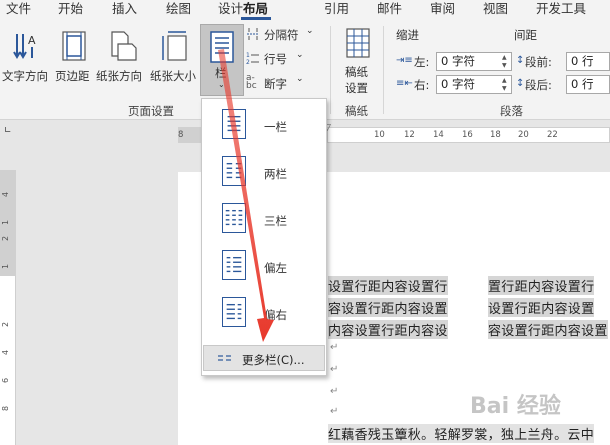 The image size is (610, 445). I want to click on spacing-title: 间距, so click(525, 35).